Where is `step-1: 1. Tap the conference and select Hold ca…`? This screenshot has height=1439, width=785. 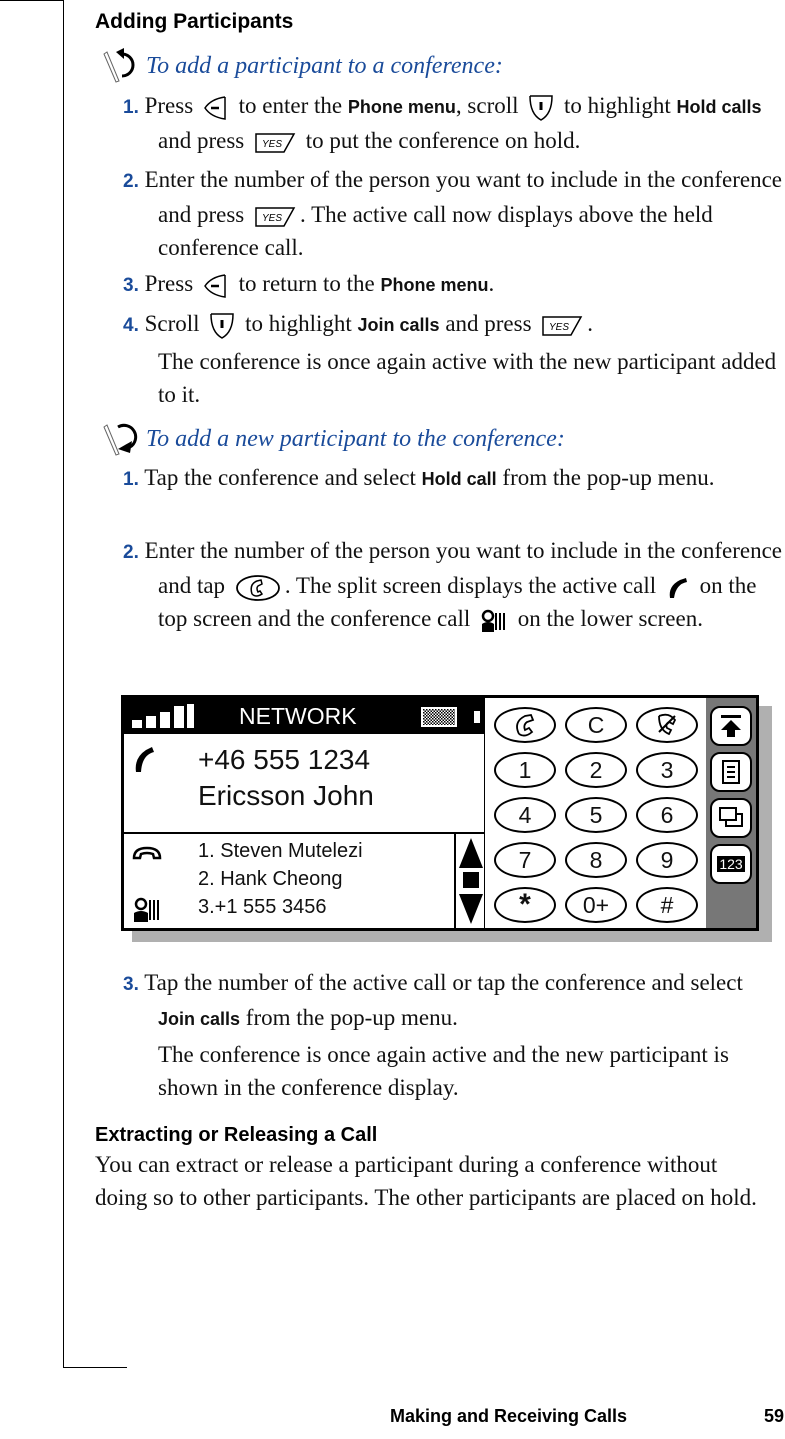
step-1: 1. Tap the conference and select Hold ca… is located at coordinates (453, 478).